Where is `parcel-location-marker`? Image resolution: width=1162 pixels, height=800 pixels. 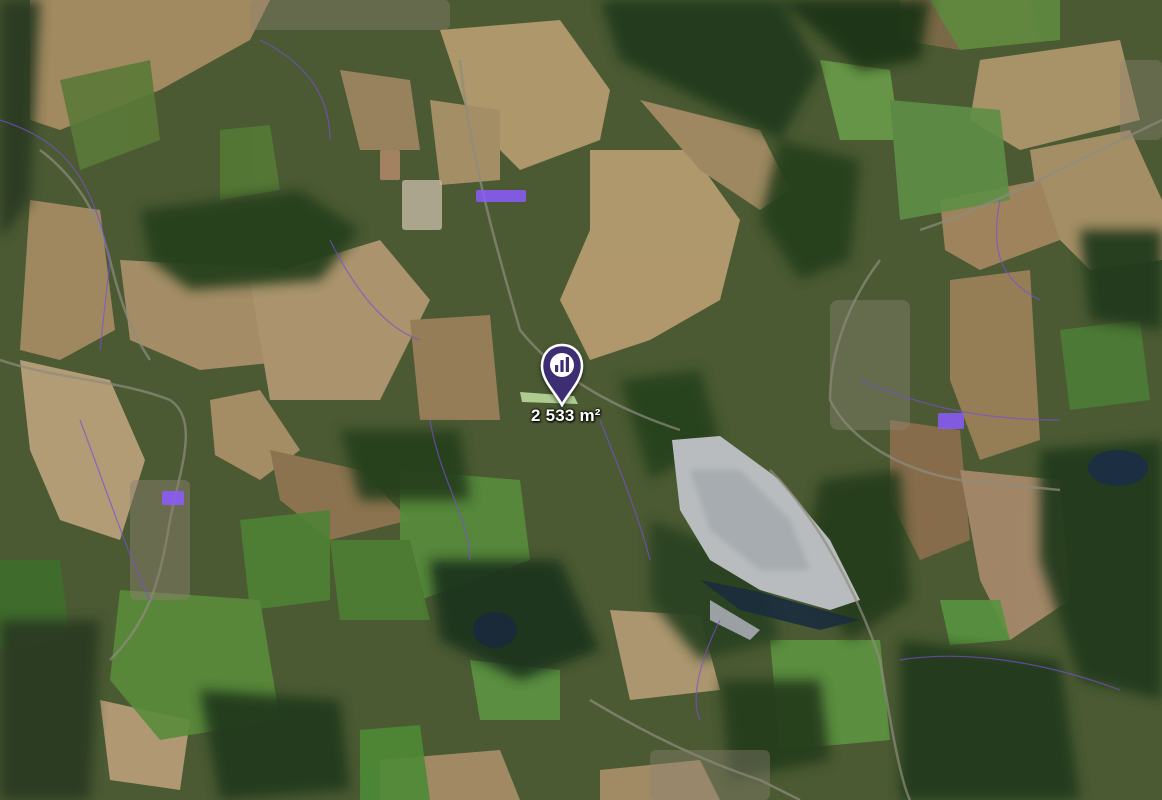
parcel-location-marker is located at coordinates (562, 375).